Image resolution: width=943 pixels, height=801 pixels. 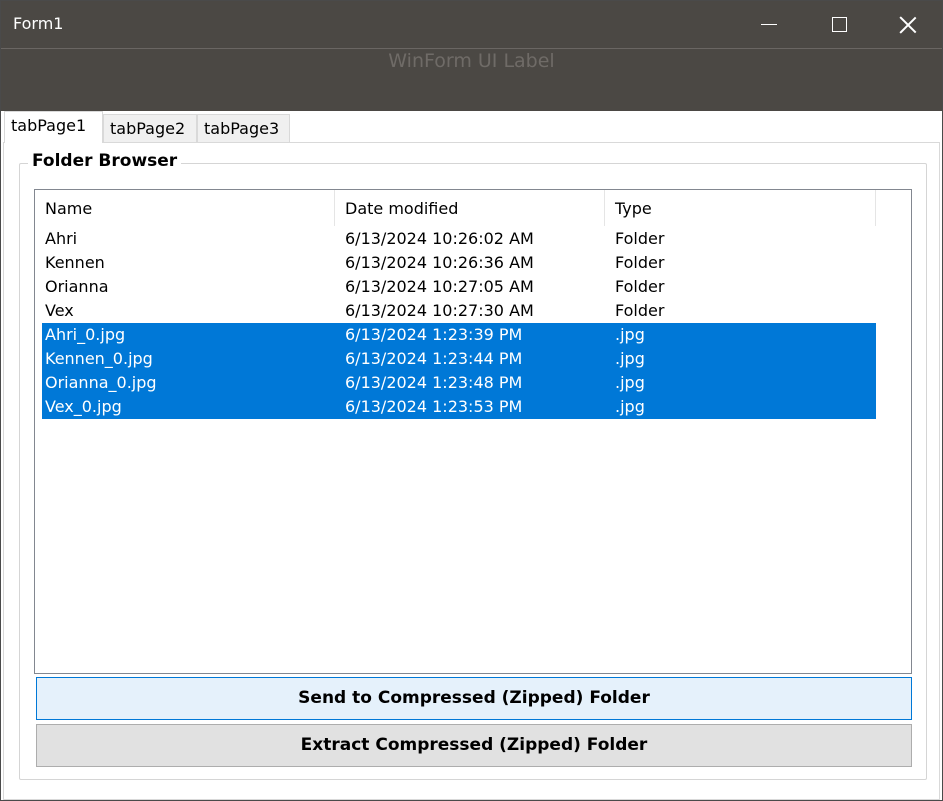 I want to click on list-item: Vex 6/13/2024 10:27:30 AM Folder, so click(x=459, y=311).